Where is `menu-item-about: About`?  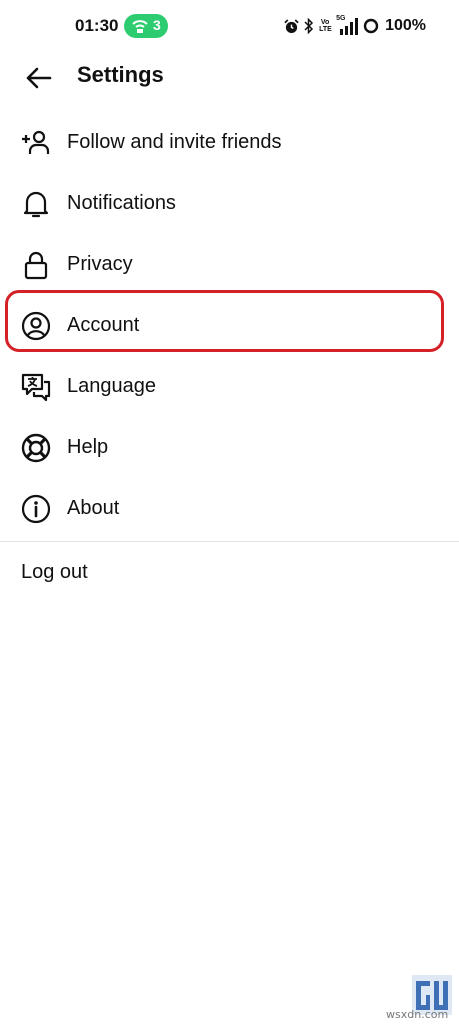
menu-item-about: About is located at coordinates (229, 509).